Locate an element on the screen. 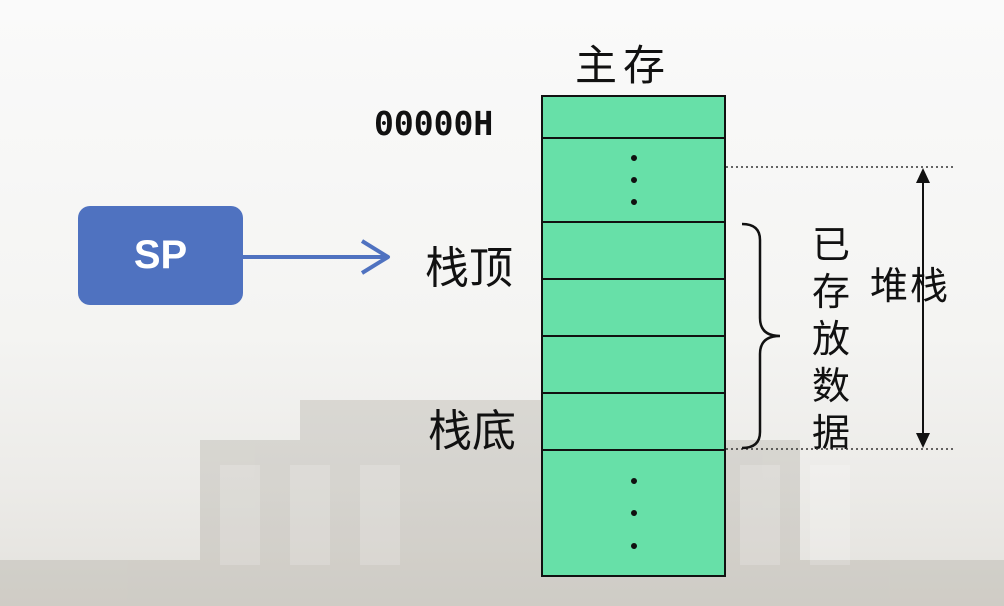  sp-register-box: SP is located at coordinates (160, 255).